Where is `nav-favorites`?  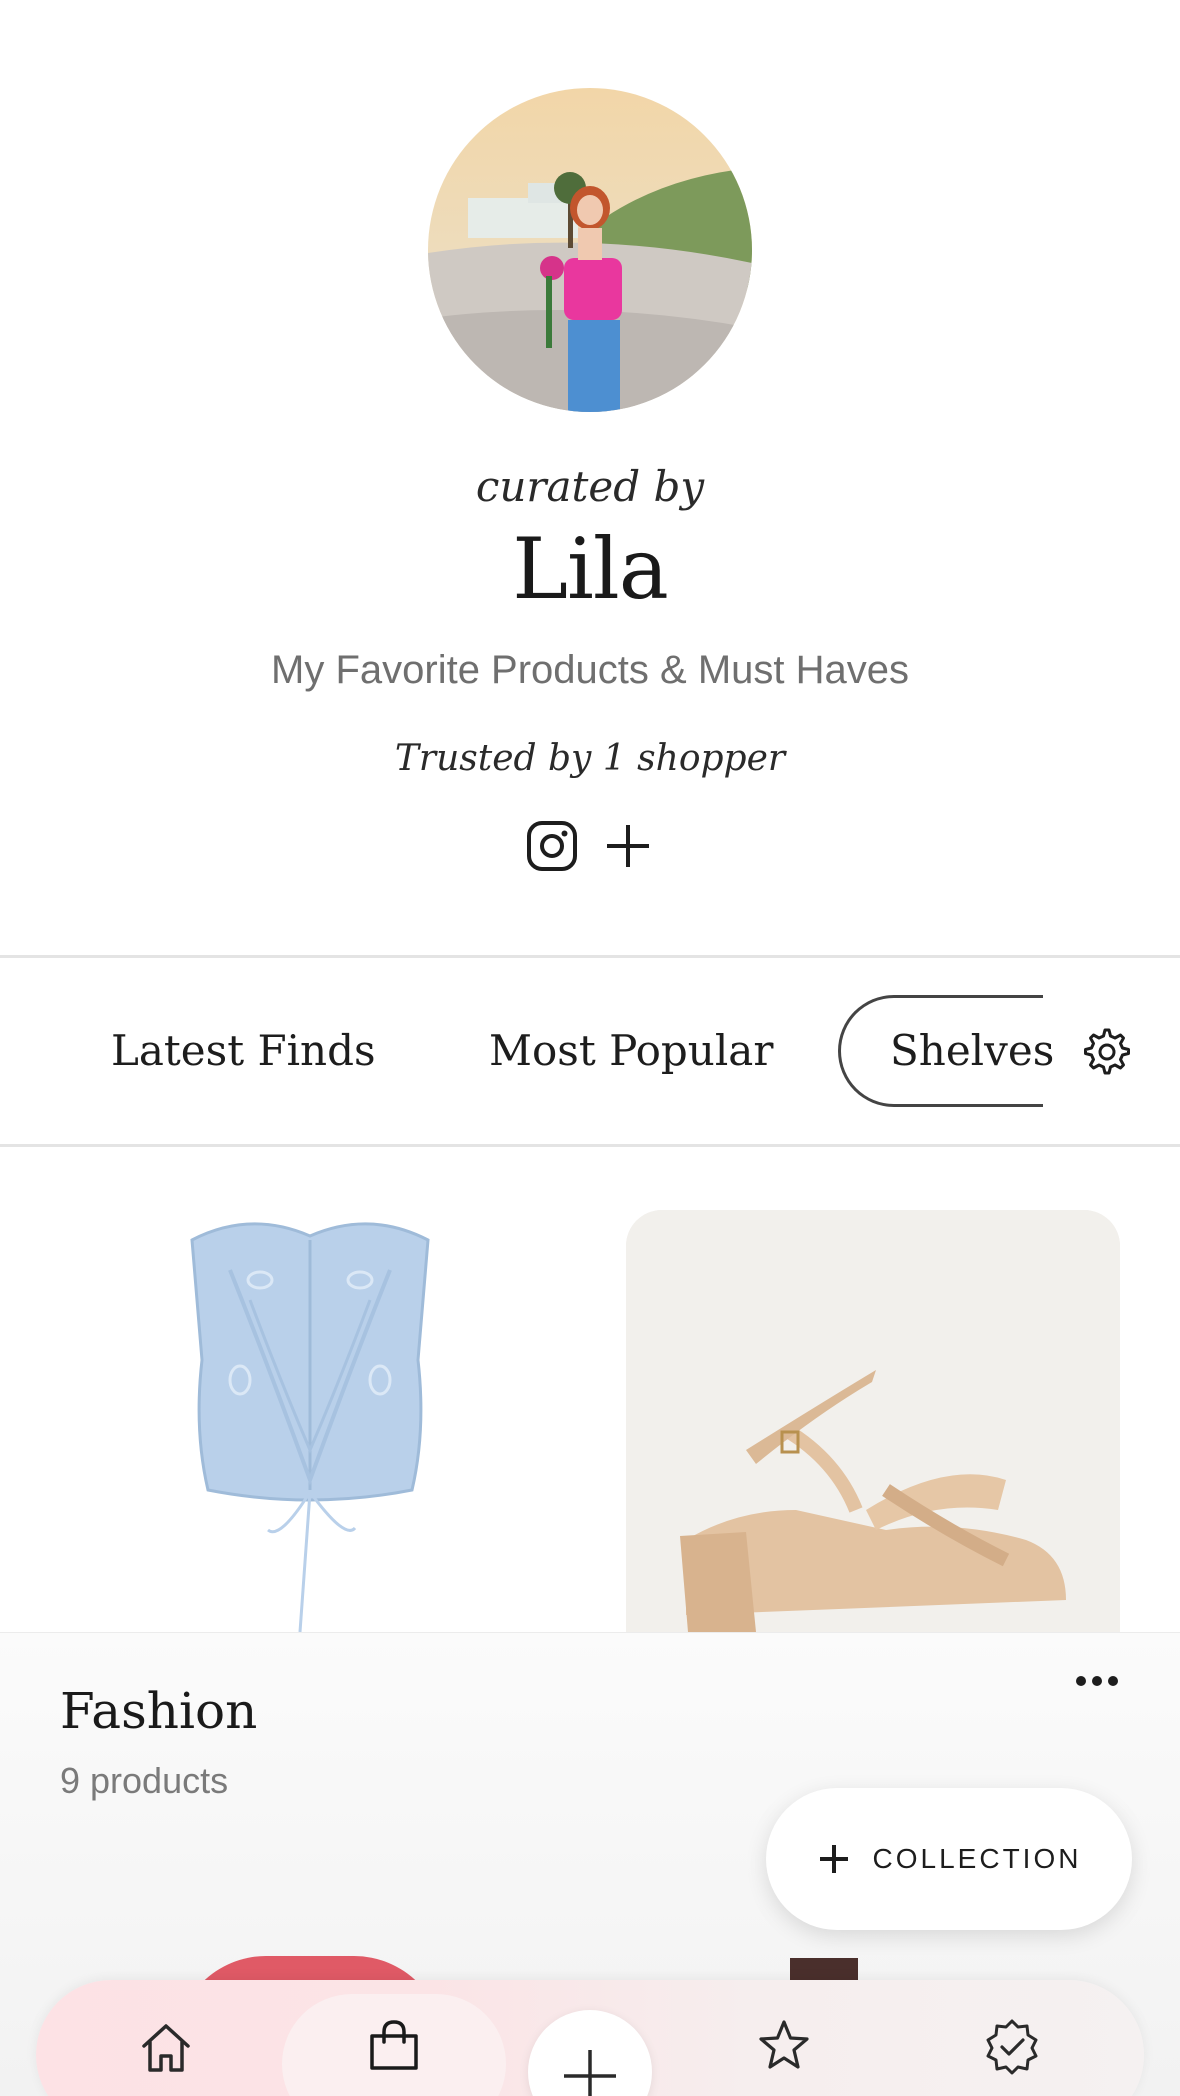
nav-favorites is located at coordinates (784, 2046).